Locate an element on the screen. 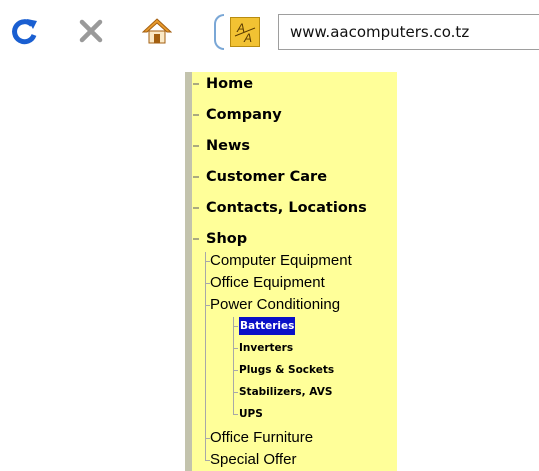 This screenshot has width=539, height=471. menu-item-computer-equipment: Computer Equipment is located at coordinates (281, 261).